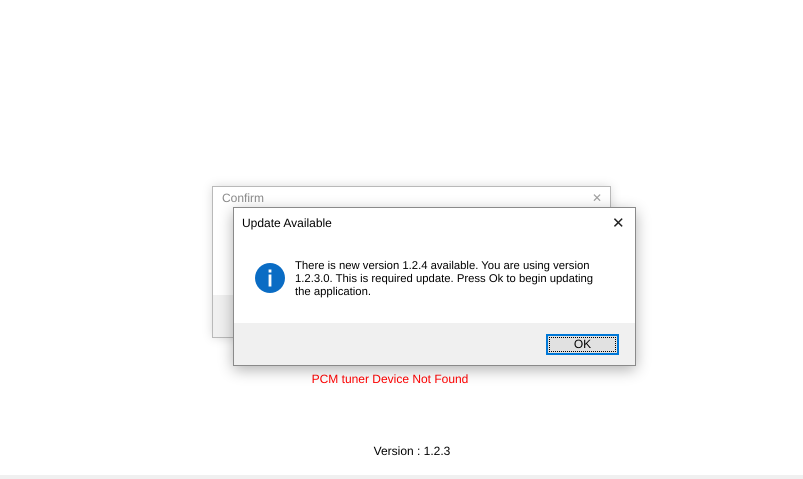 The image size is (803, 479). What do you see at coordinates (582, 344) in the screenshot?
I see `ok-button: OK` at bounding box center [582, 344].